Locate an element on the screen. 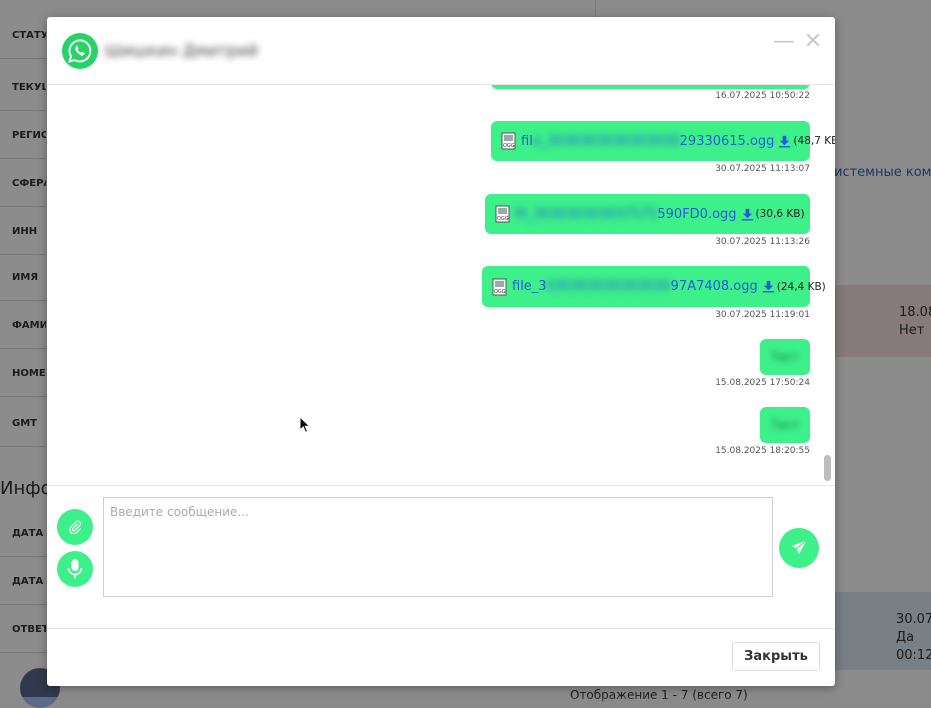 This screenshot has width=931, height=708. whatsapp-logo-icon is located at coordinates (80, 51).